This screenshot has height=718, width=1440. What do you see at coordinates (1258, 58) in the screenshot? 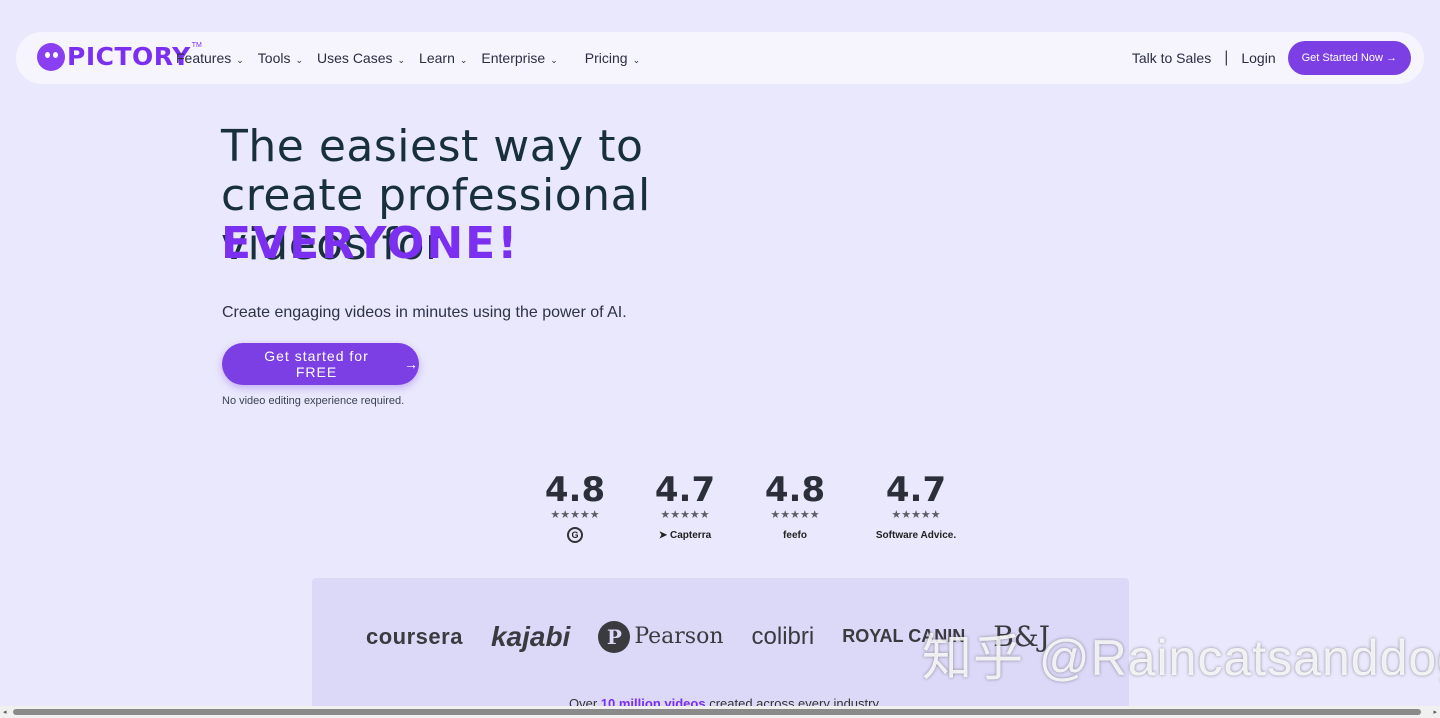
I see `login-link: Login` at bounding box center [1258, 58].